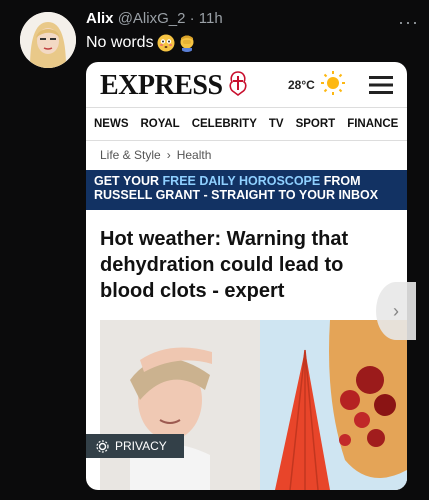  Describe the element at coordinates (276, 124) in the screenshot. I see `nav-item-tv: TV` at that location.